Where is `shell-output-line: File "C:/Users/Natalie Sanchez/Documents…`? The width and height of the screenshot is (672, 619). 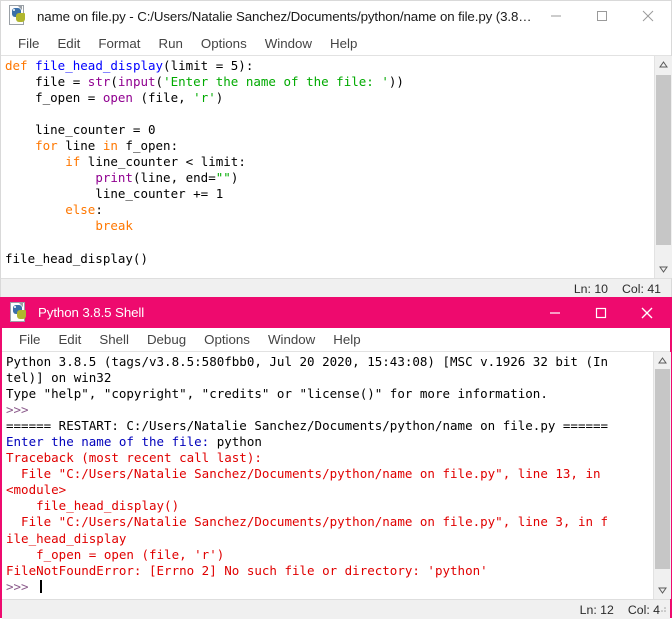
shell-output-line: File "C:/Users/Natalie Sanchez/Documents… is located at coordinates (329, 522).